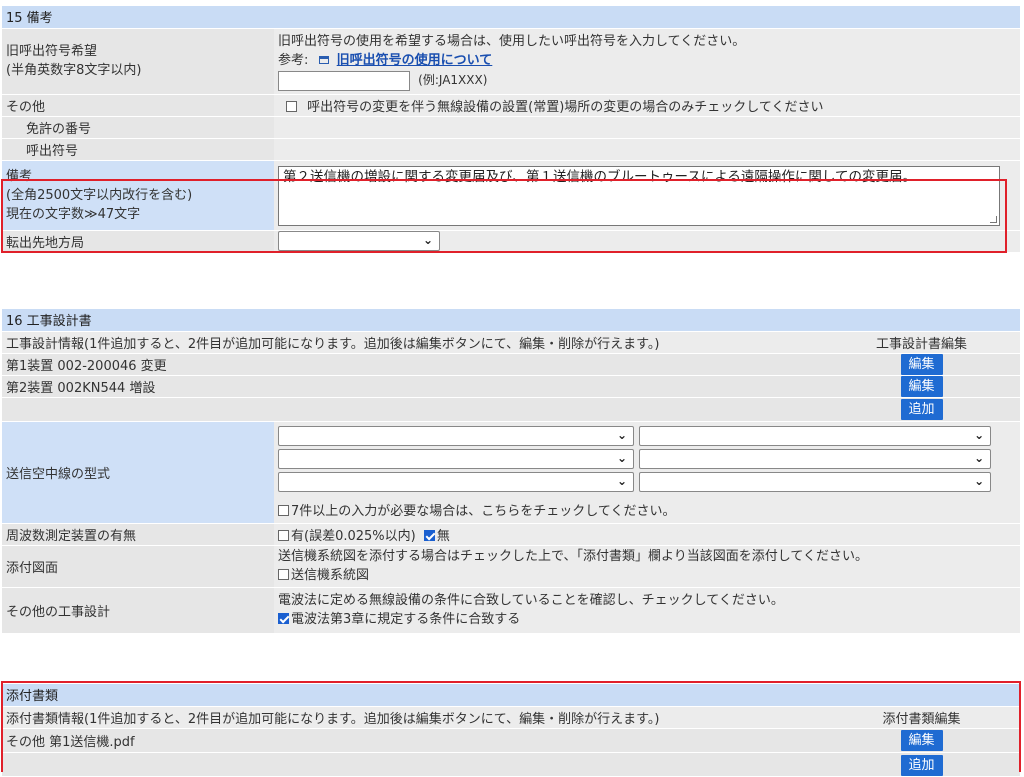 The height and width of the screenshot is (777, 1024). I want to click on old-callsign-instruction: 旧呼出符号の使用を希望する場合は、使用したい呼出符号を入力してください。, so click(512, 41).